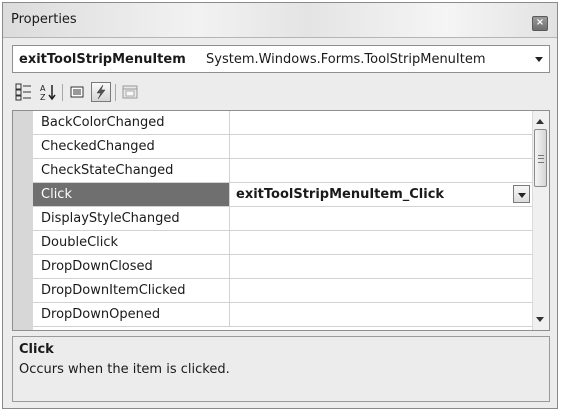 This screenshot has width=562, height=413. I want to click on property-row: DropDownItemClicked, so click(282, 291).